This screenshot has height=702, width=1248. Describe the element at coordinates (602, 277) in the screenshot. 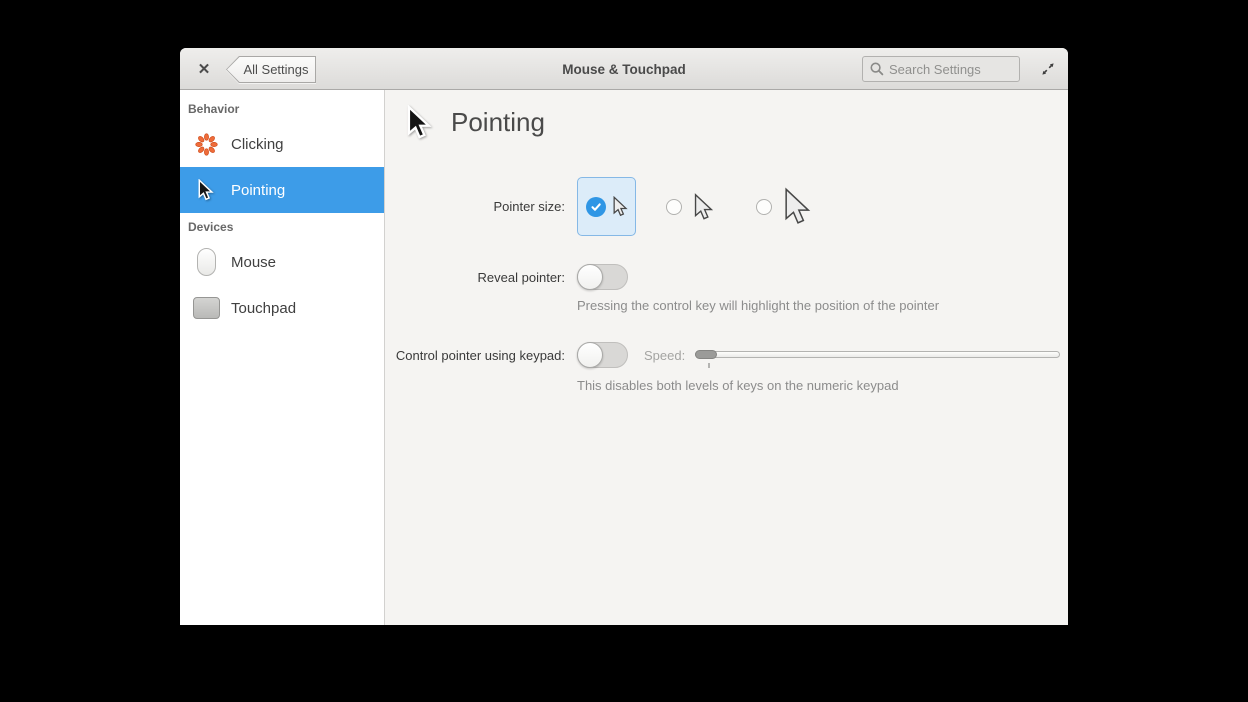

I see `reveal-pointer-toggle` at that location.